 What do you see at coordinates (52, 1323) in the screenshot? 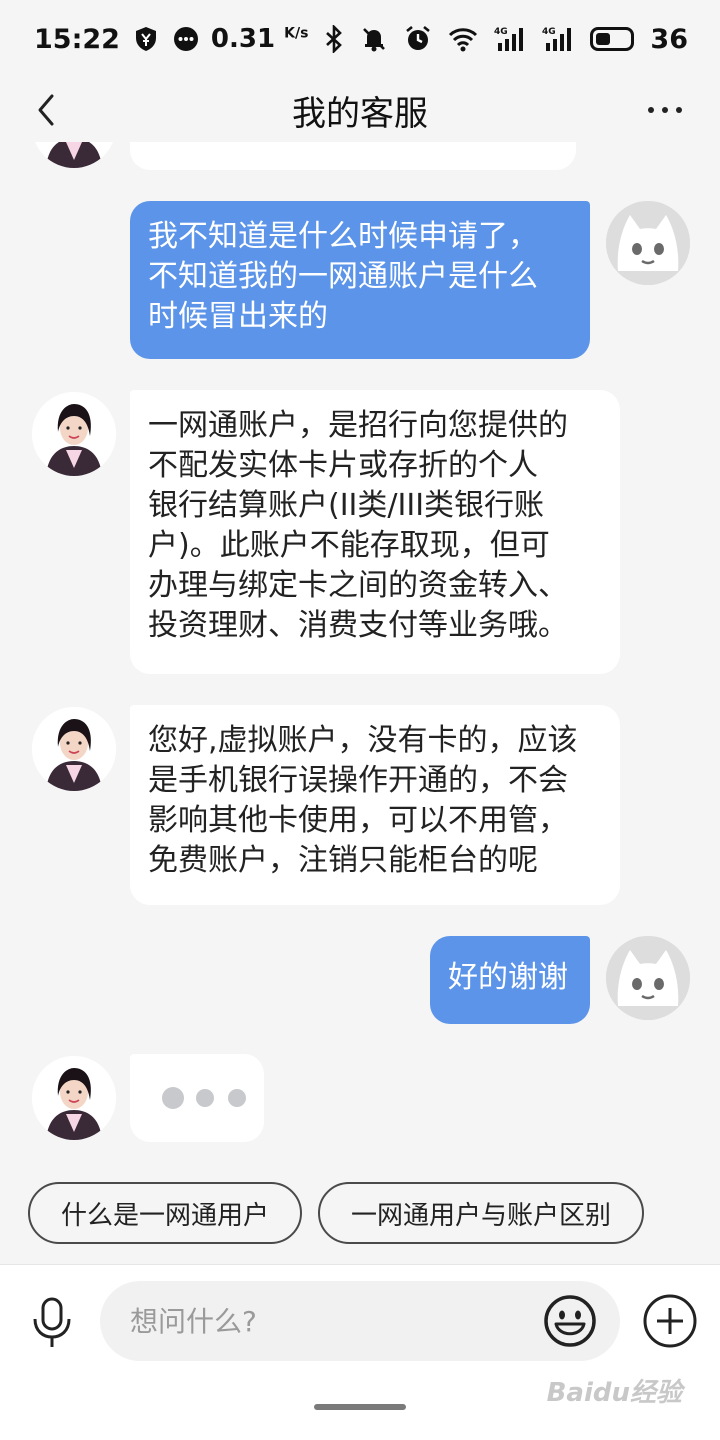
I see `microphone-icon` at bounding box center [52, 1323].